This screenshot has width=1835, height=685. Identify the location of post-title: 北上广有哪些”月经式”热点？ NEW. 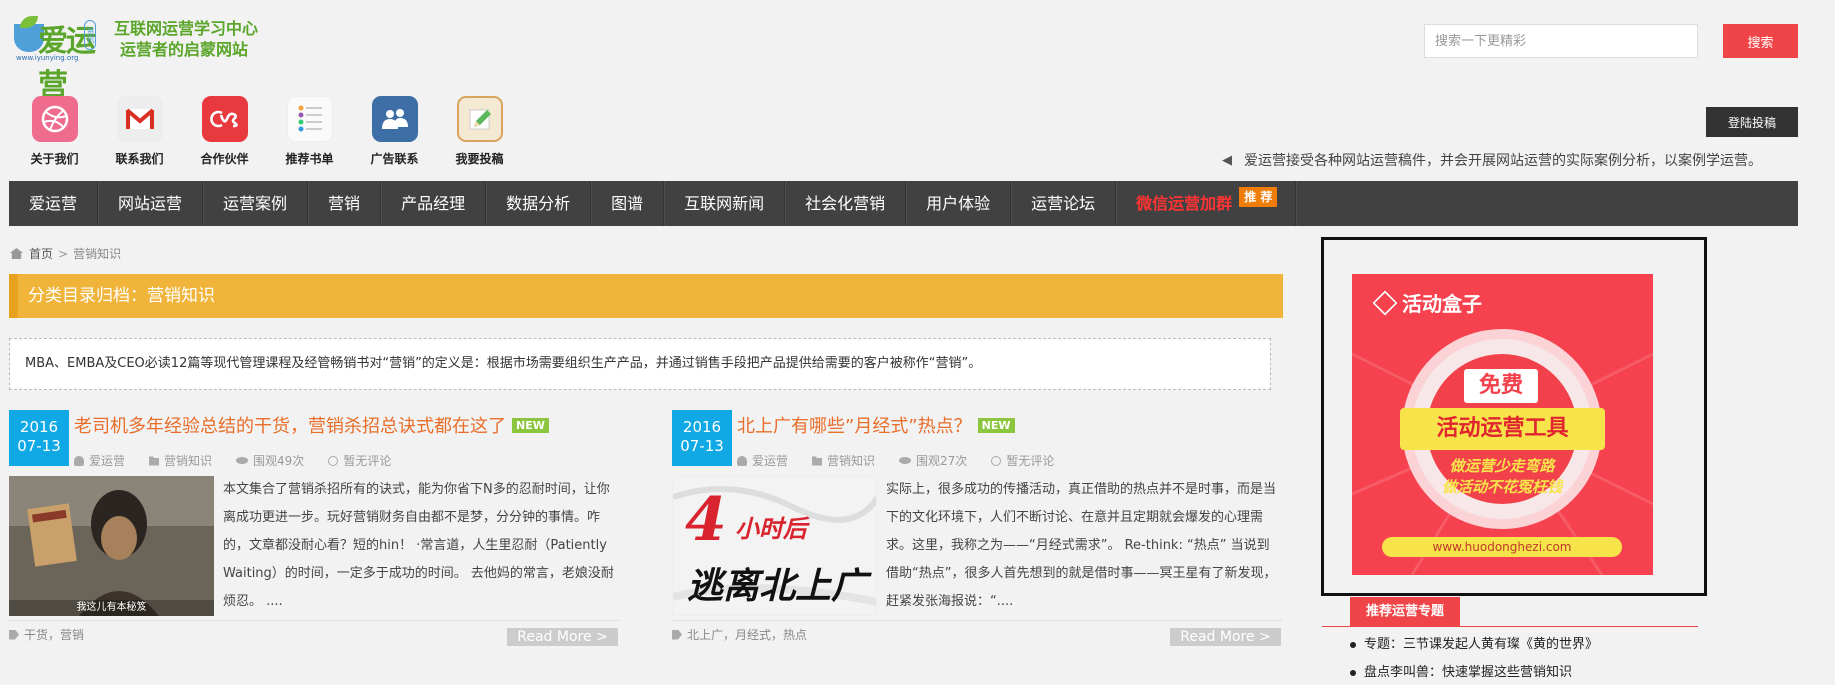
(876, 425).